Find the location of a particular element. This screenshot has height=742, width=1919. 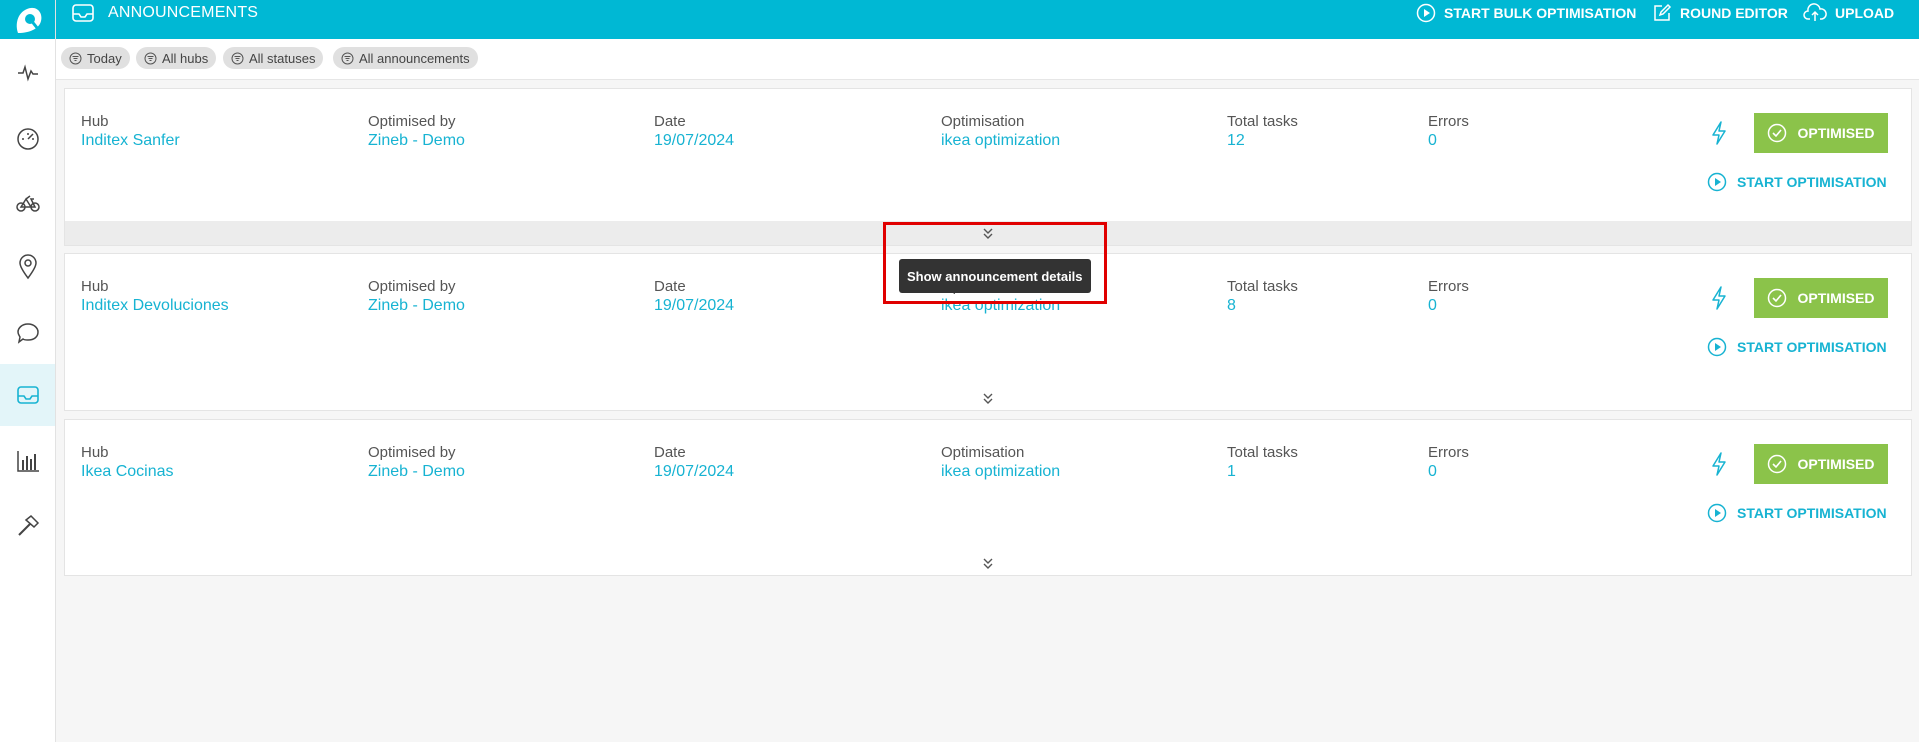

total-tasks-value: 1 is located at coordinates (1262, 472).